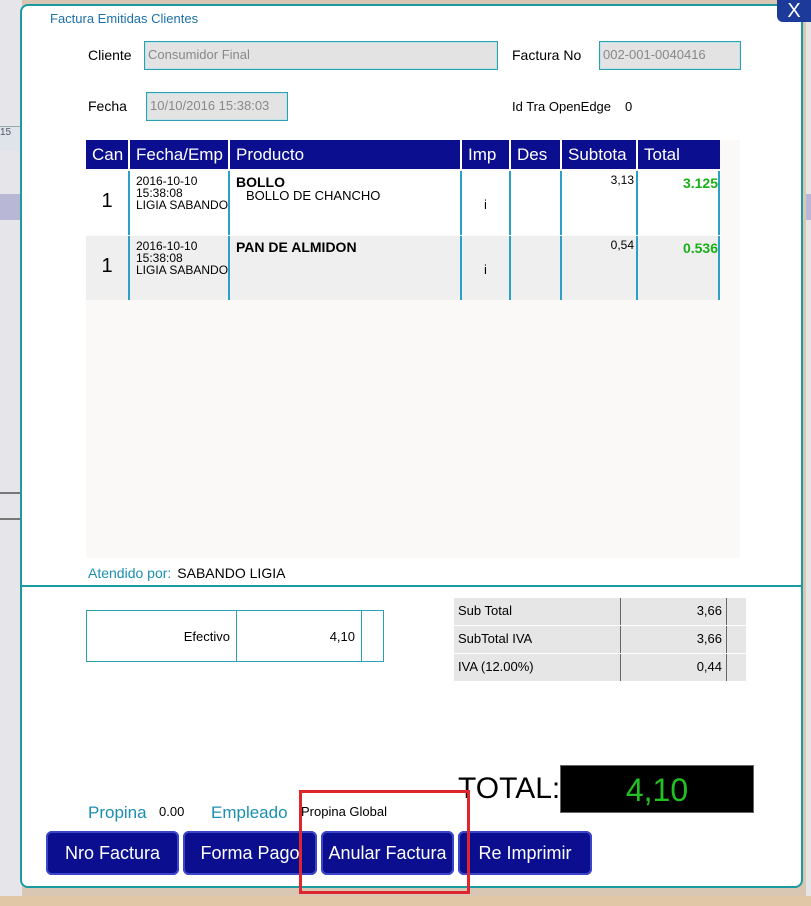  I want to click on cell-producto: BOLLO BOLLO DE CHANCHO, so click(346, 203).